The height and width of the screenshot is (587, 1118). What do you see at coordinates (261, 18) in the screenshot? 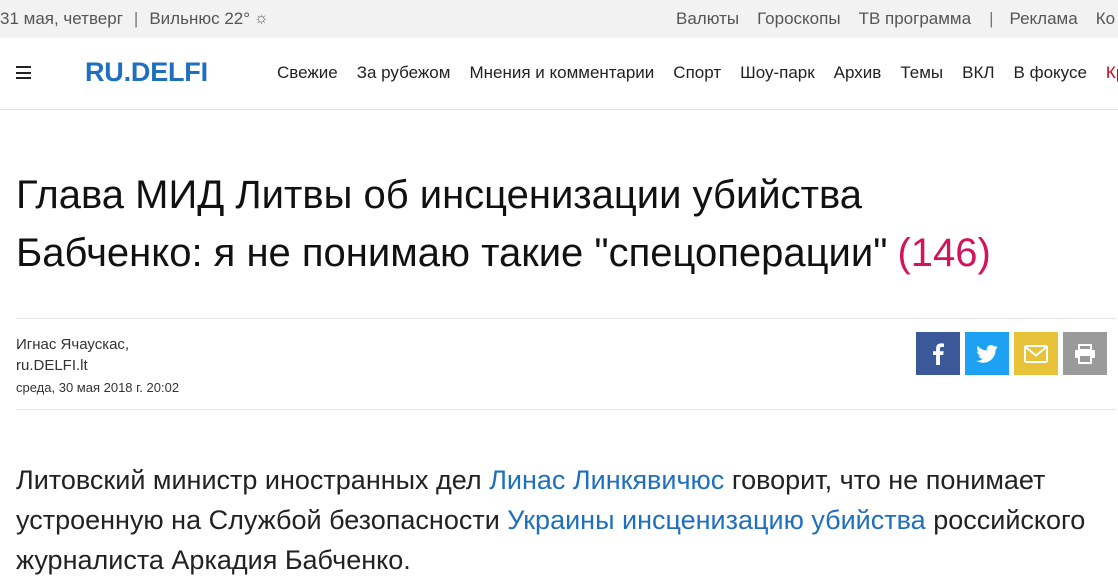
I see `sun-icon: ☼` at bounding box center [261, 18].